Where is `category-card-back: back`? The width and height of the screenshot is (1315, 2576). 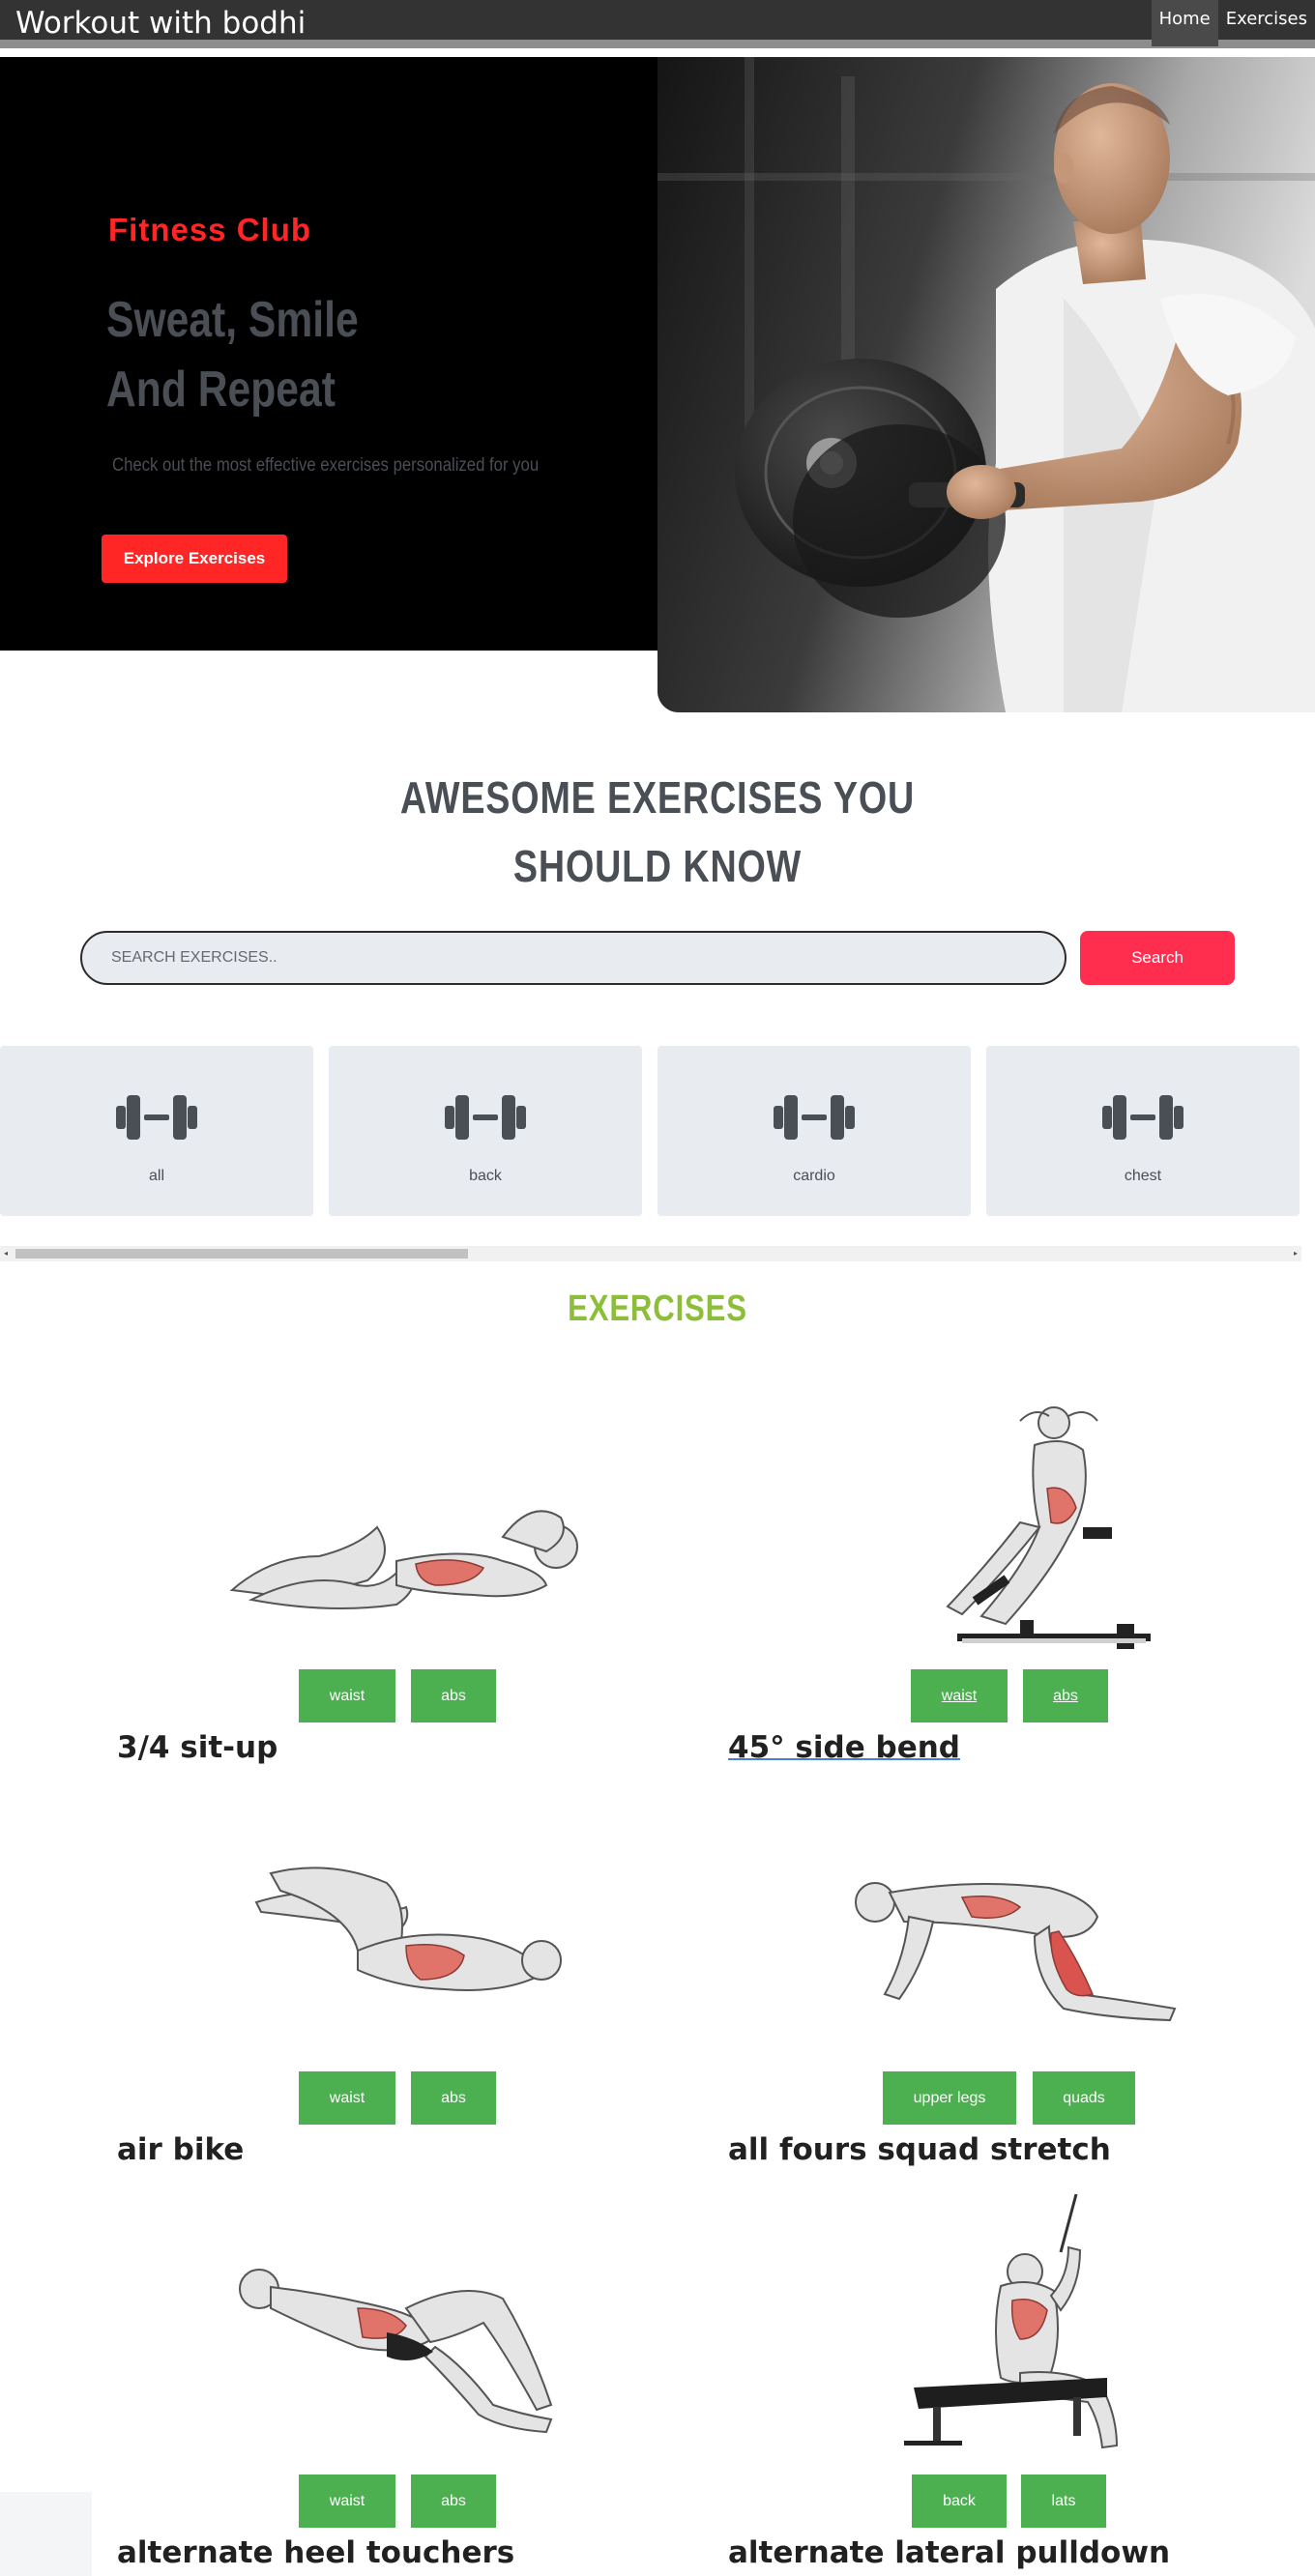 category-card-back: back is located at coordinates (485, 1131).